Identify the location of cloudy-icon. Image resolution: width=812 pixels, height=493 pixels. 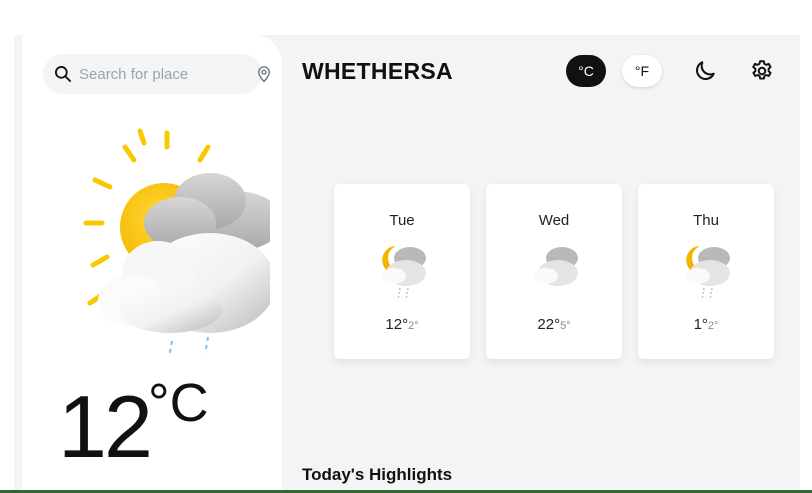
(556, 266).